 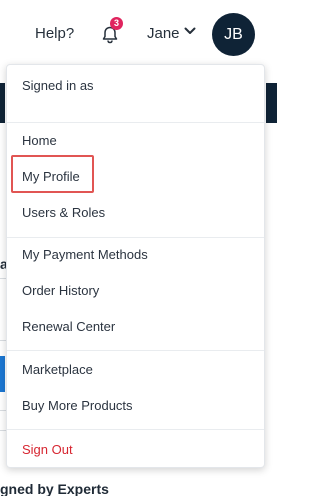 I want to click on menu-item-home: Home, so click(x=39, y=140).